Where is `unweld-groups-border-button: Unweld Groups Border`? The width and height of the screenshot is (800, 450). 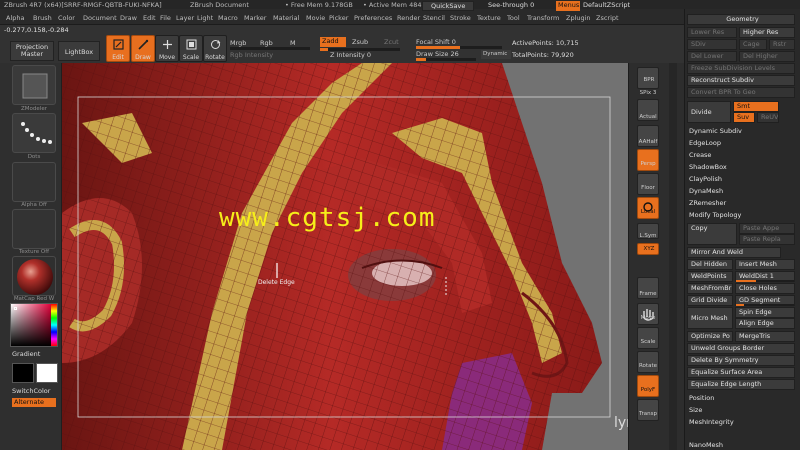
unweld-groups-border-button: Unweld Groups Border is located at coordinates (741, 348).